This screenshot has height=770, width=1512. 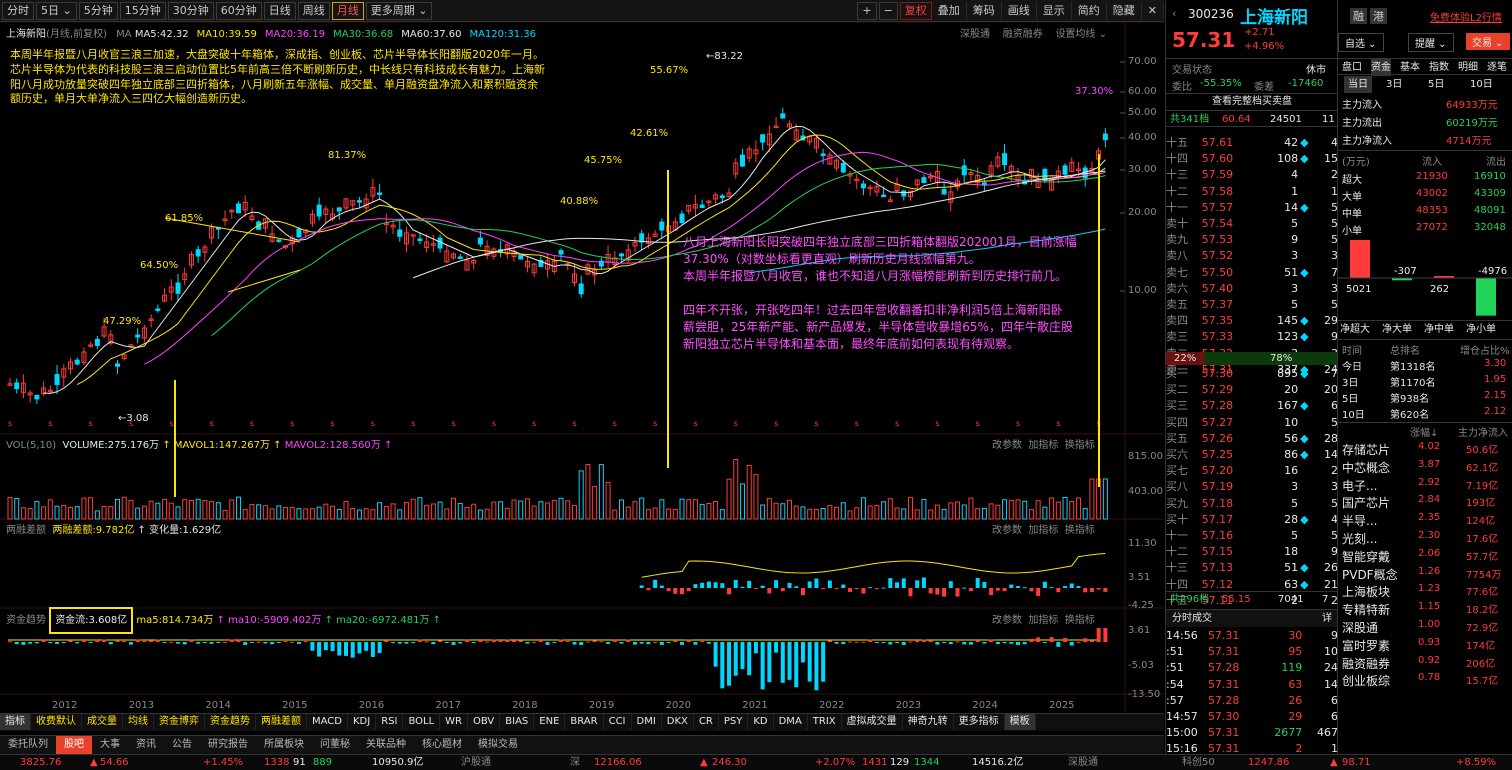 I want to click on period-0: 分时, so click(x=18, y=10).